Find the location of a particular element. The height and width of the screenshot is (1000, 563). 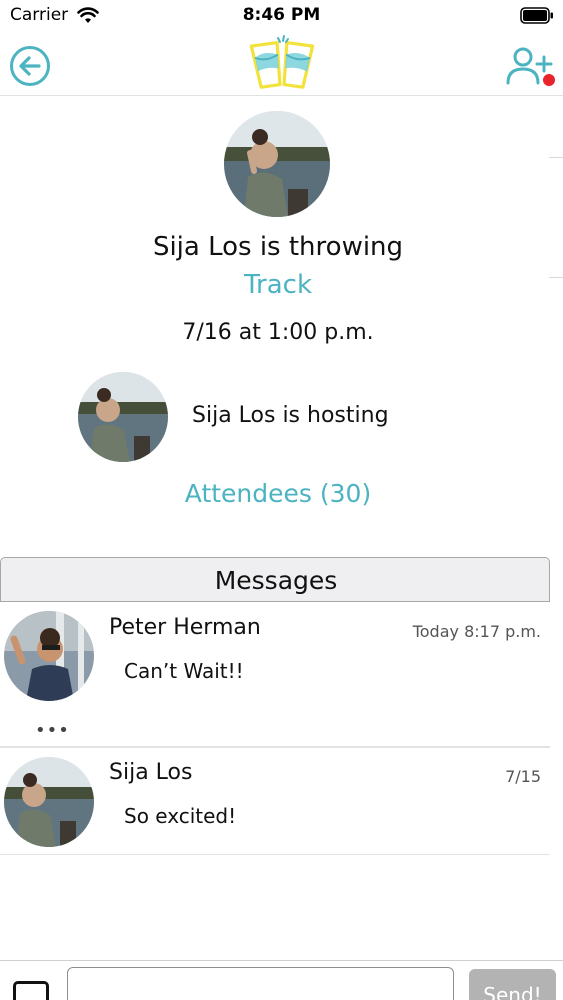

messages-title: Messages is located at coordinates (276, 580).